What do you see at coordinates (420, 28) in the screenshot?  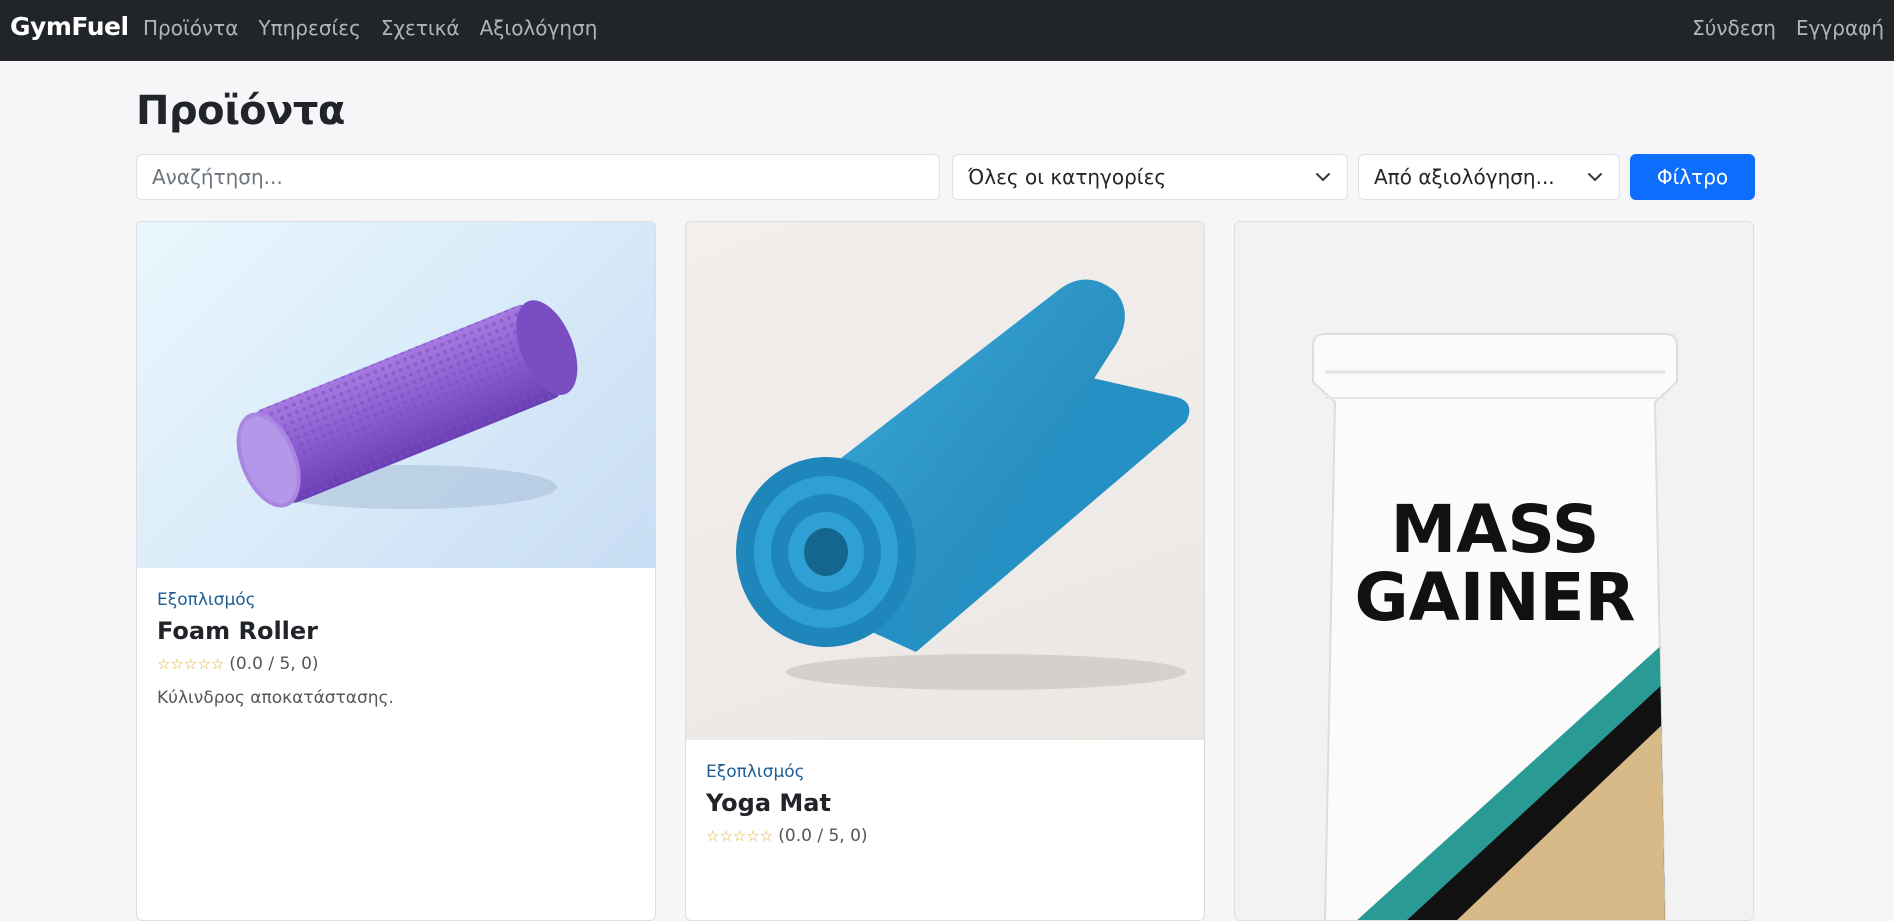 I see `nav-link-about: Σχετικά` at bounding box center [420, 28].